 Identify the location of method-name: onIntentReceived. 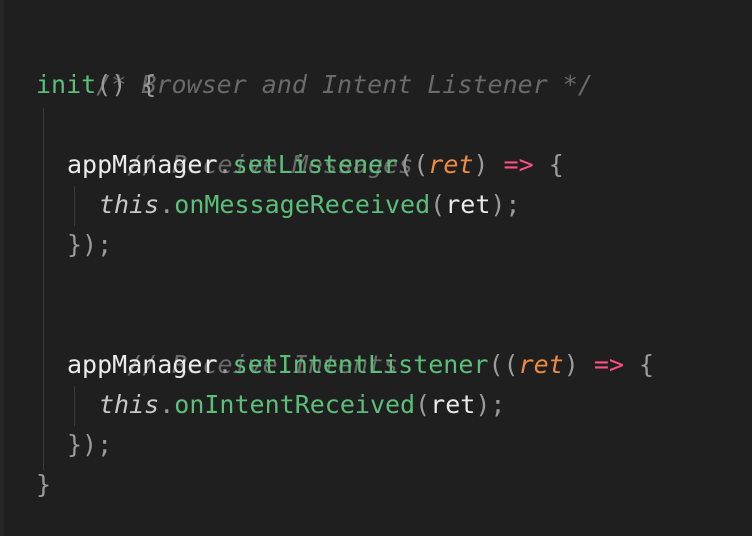
(295, 404).